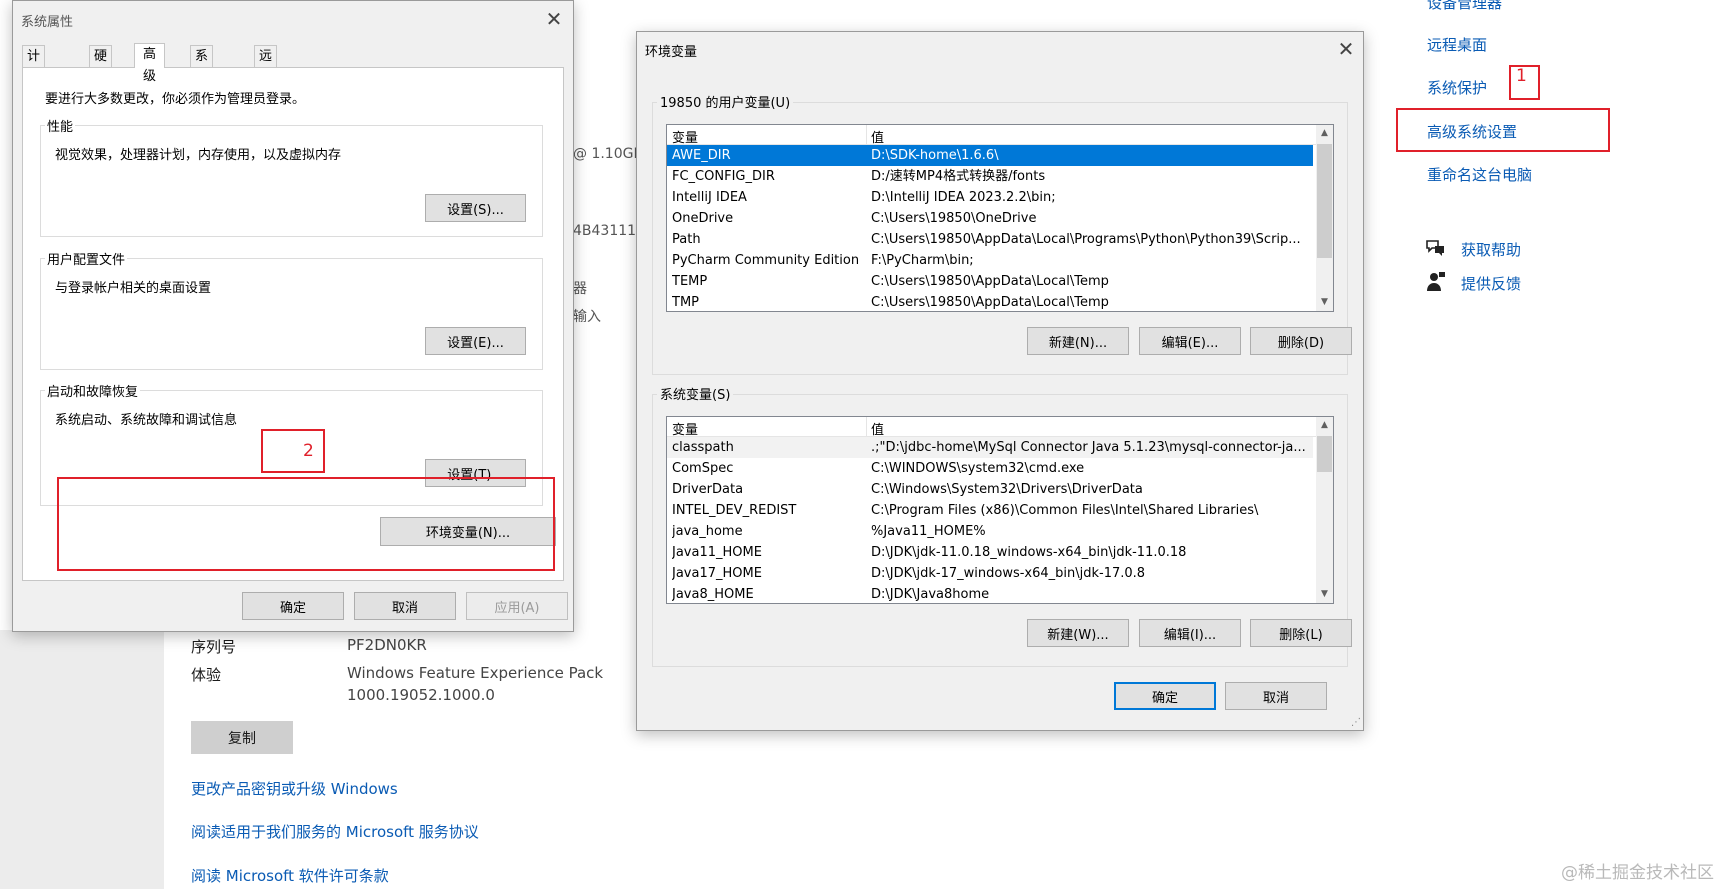 The image size is (1722, 889). I want to click on partial-systype-text: 器, so click(580, 289).